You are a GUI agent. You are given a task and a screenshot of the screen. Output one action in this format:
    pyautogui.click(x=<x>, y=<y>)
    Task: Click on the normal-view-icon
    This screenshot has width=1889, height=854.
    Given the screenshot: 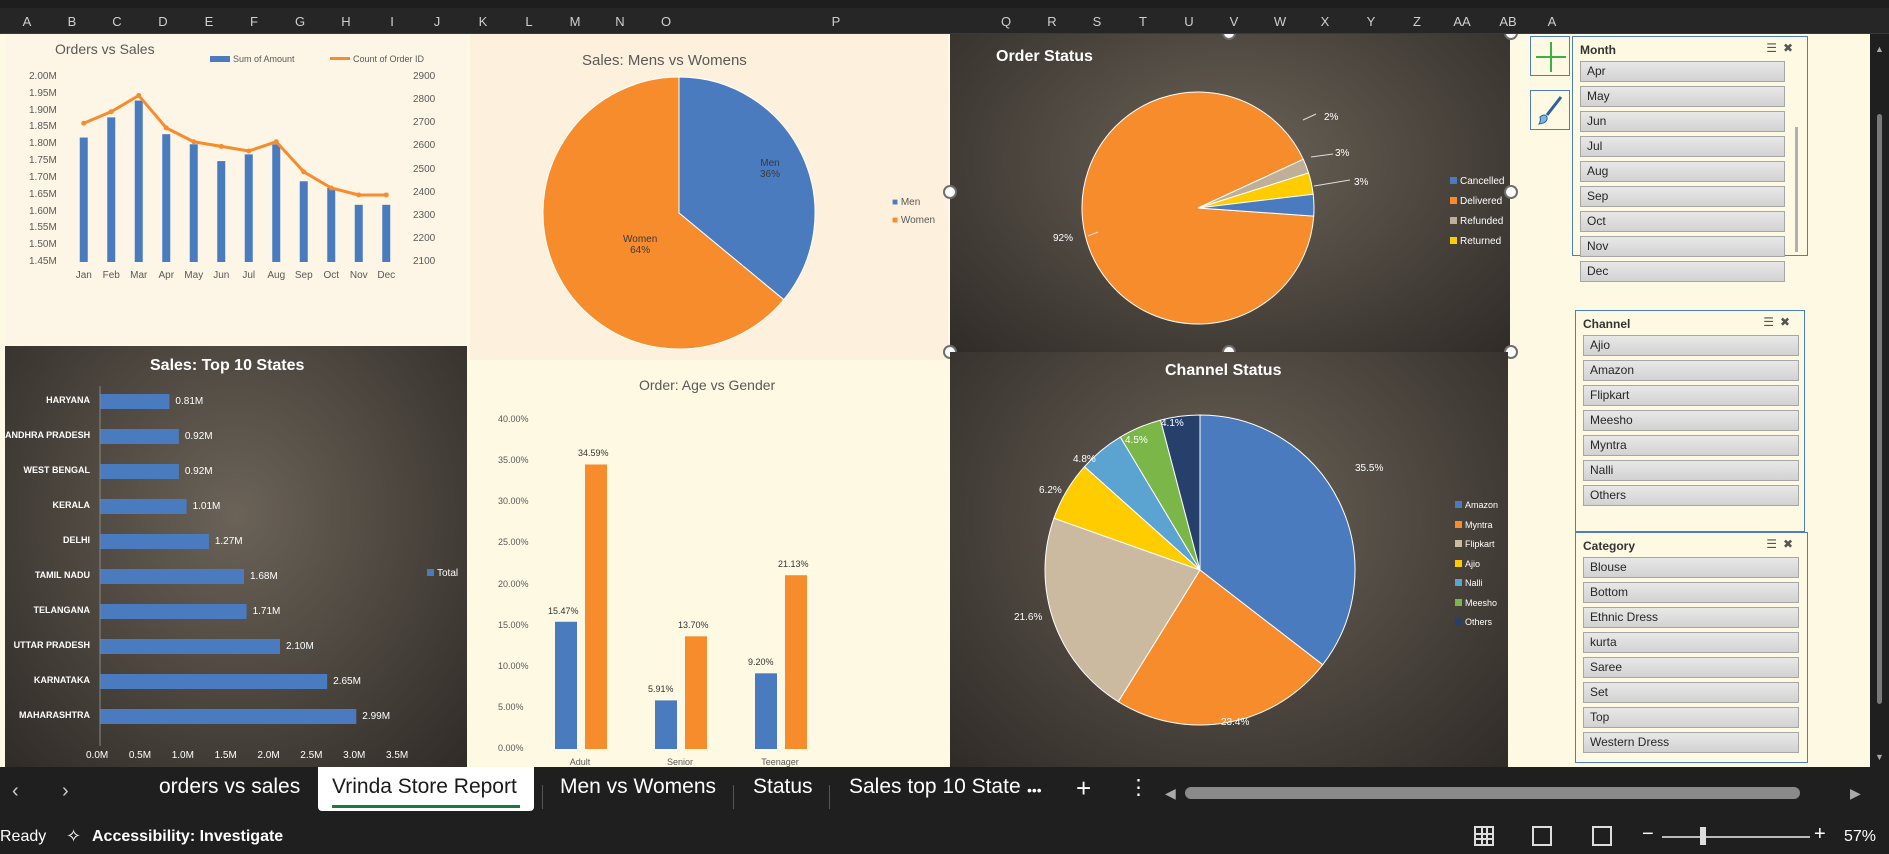 What is the action you would take?
    pyautogui.click(x=1484, y=836)
    